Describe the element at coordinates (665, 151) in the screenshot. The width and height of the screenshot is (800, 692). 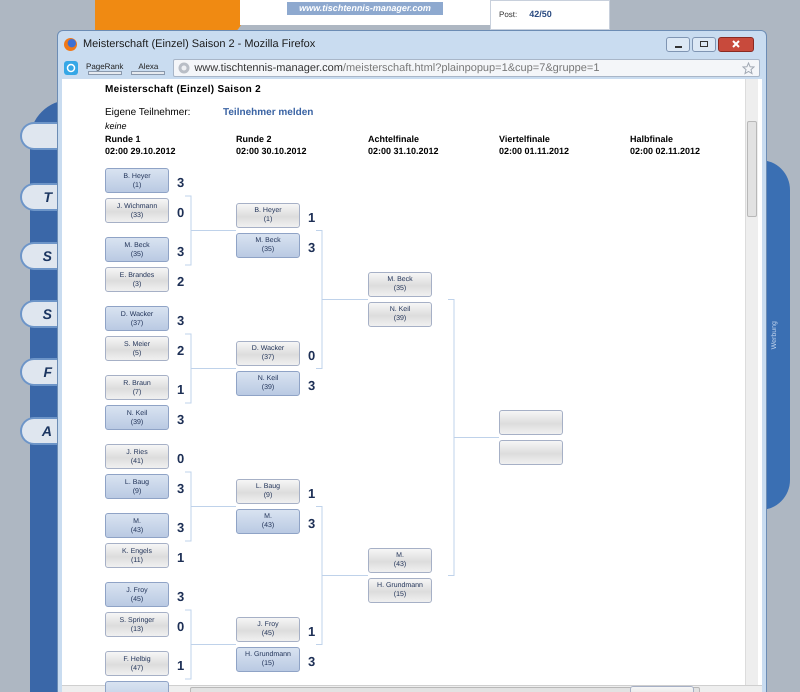
I see `round-date: 02:00 02.11.2012` at that location.